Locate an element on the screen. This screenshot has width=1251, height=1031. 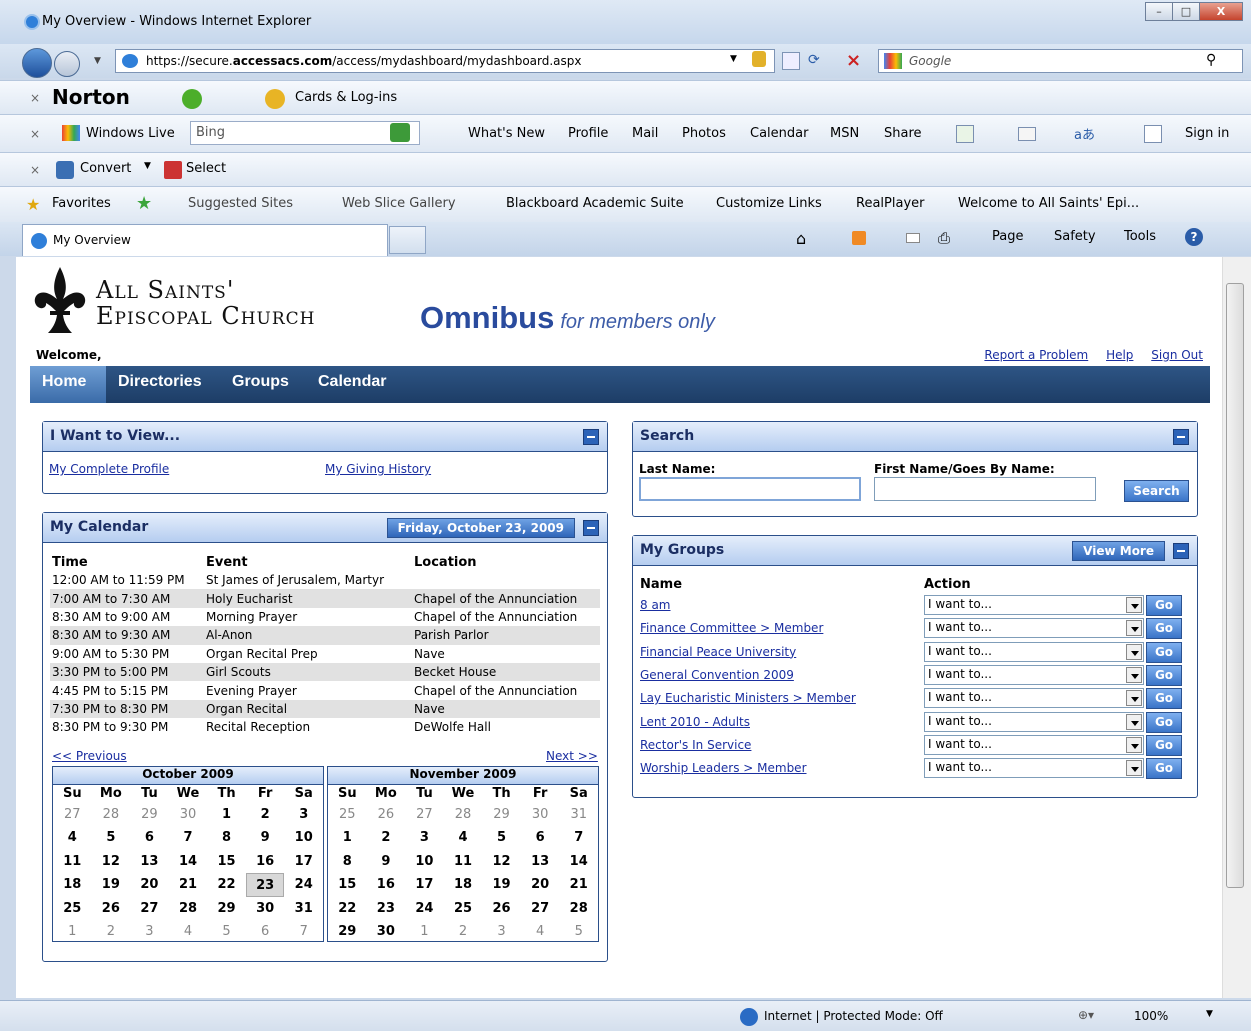
live-whats-new: What's New is located at coordinates (506, 133).